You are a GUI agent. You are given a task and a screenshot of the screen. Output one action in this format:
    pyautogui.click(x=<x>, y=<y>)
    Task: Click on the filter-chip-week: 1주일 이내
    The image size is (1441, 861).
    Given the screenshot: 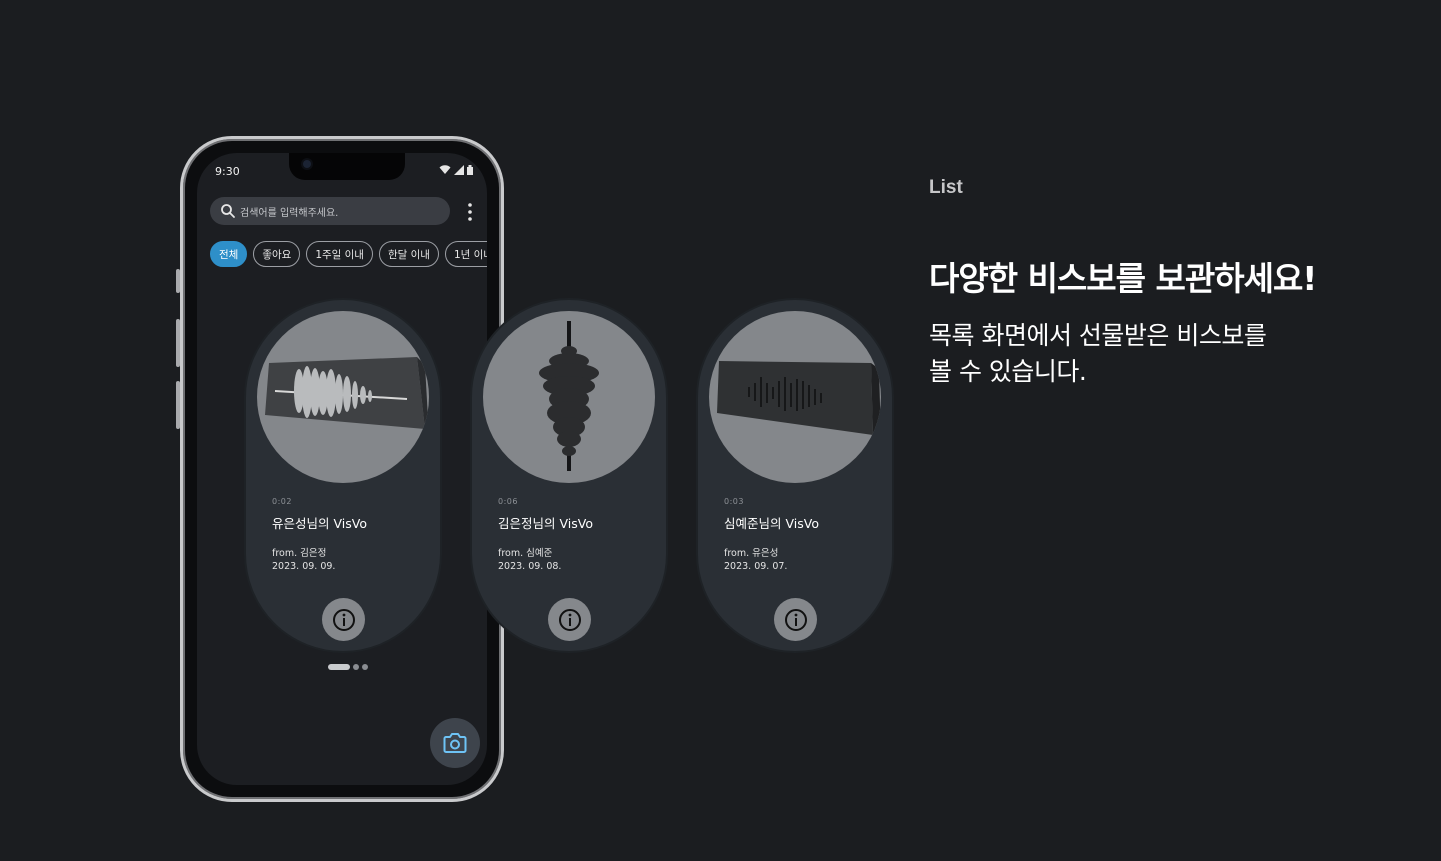 What is the action you would take?
    pyautogui.click(x=339, y=254)
    